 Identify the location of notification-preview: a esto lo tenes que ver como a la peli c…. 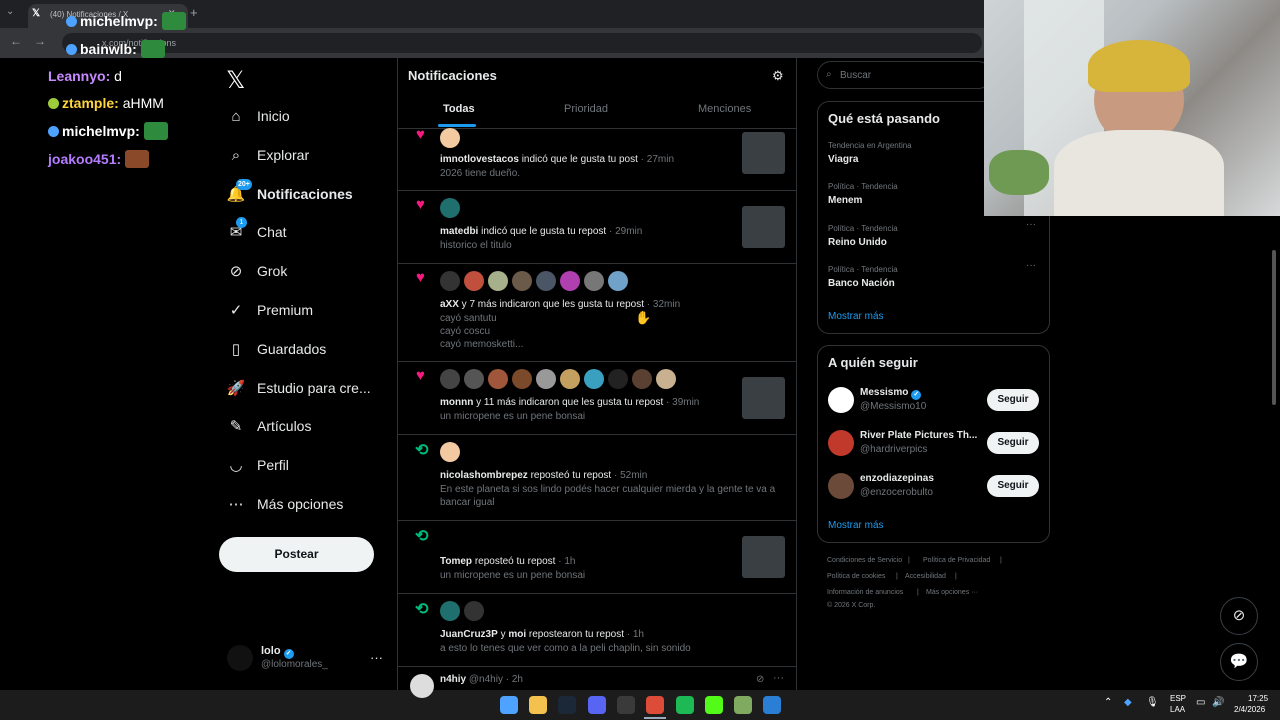
(612, 648).